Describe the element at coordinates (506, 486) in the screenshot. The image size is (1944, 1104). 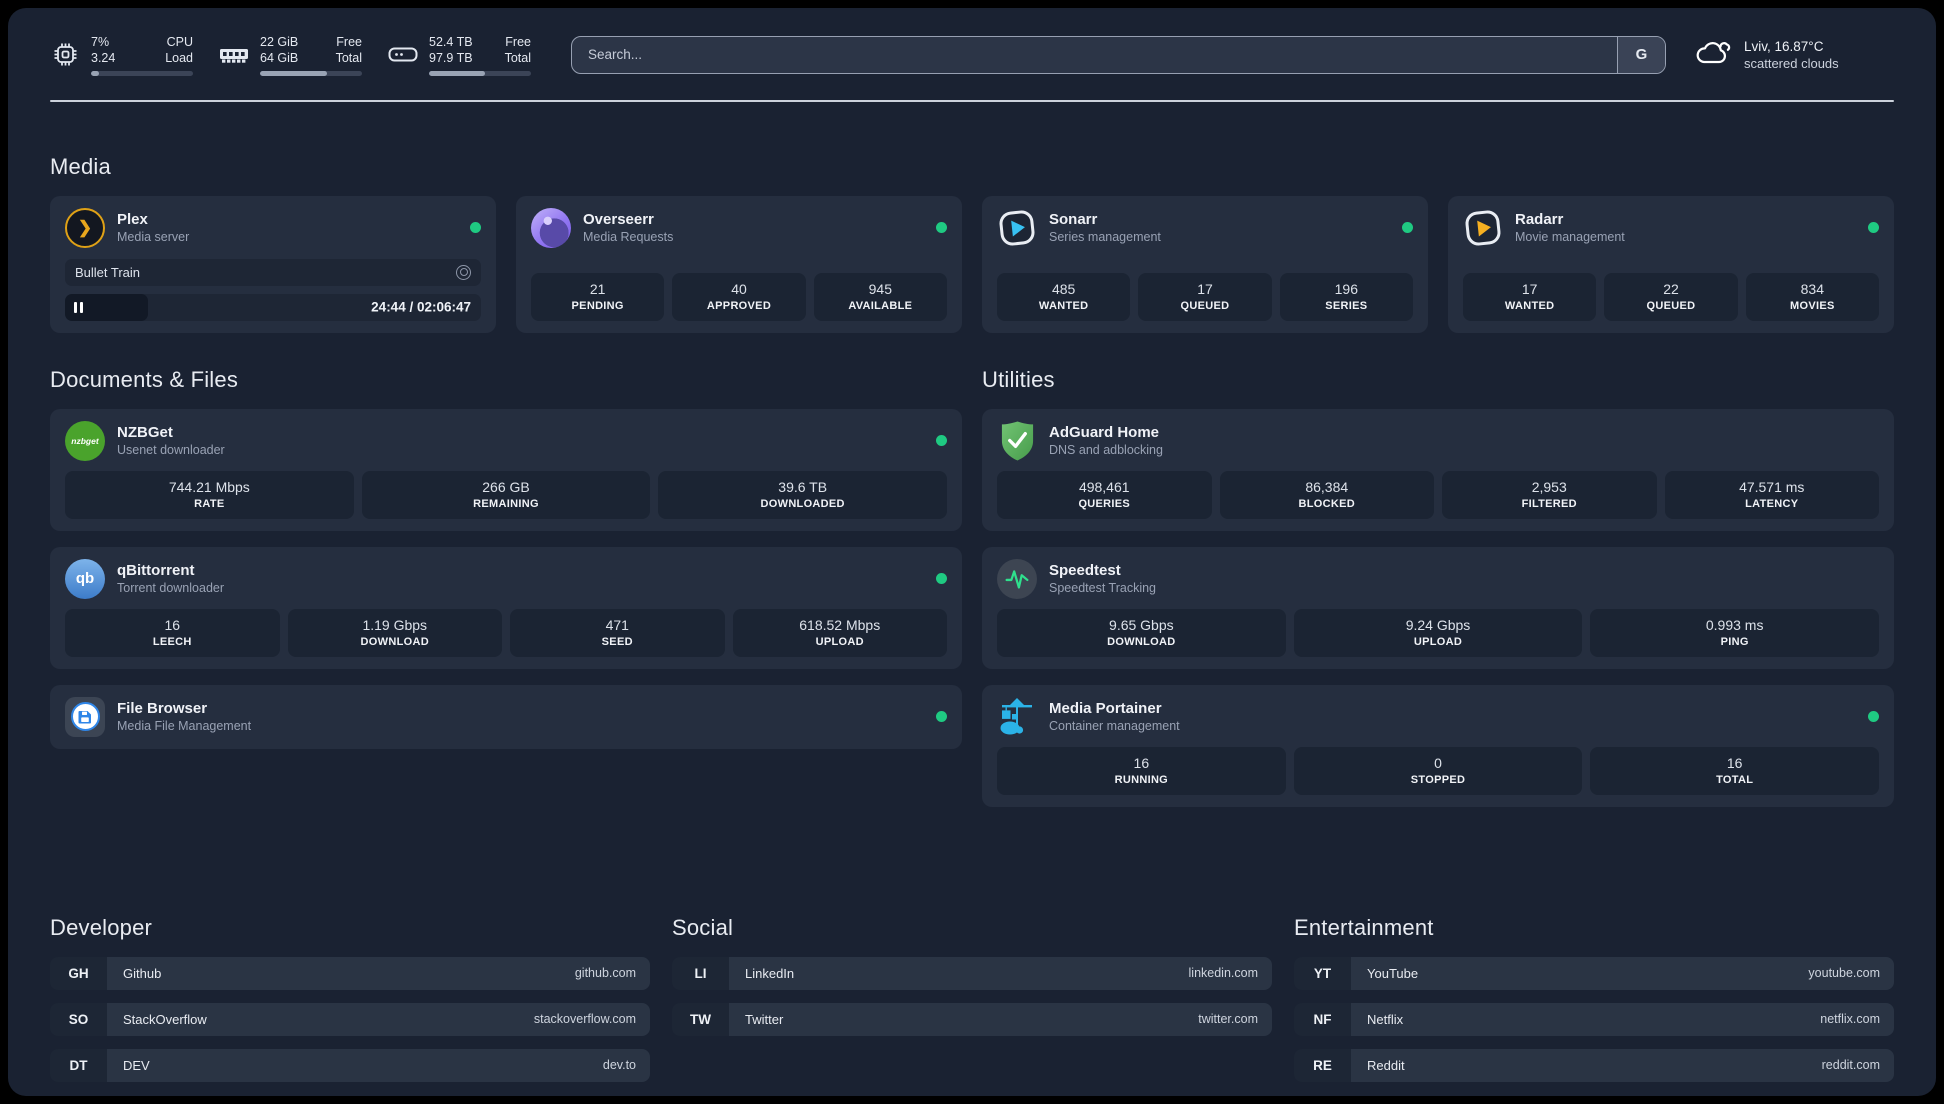
I see `stat-value: 266 GB` at that location.